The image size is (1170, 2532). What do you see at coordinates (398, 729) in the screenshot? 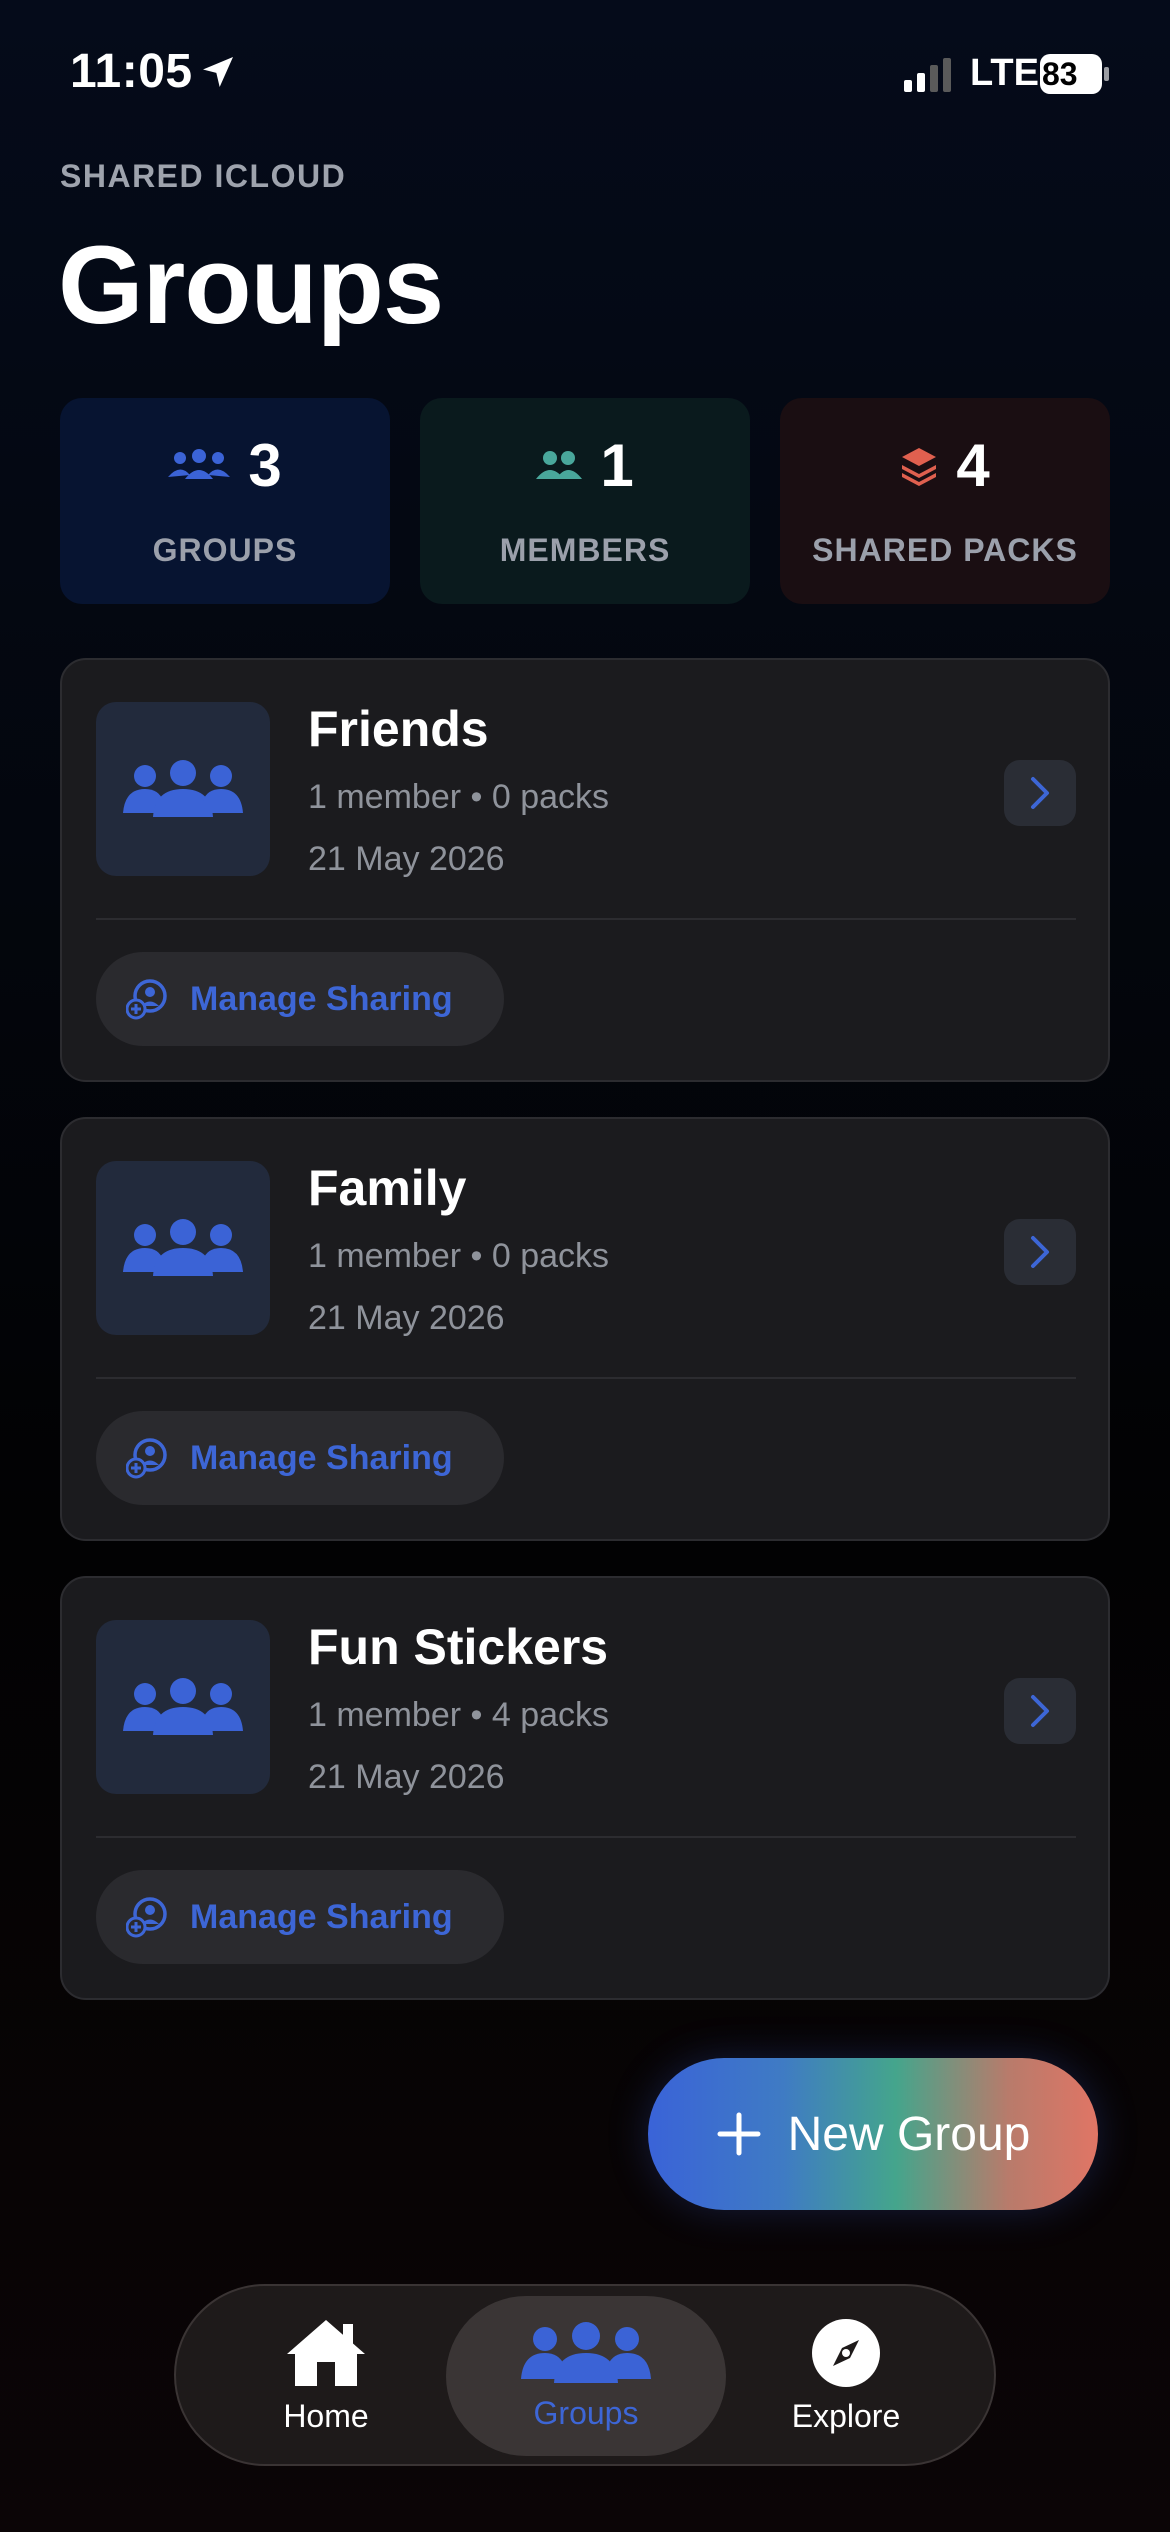
I see `group-name: Friends` at bounding box center [398, 729].